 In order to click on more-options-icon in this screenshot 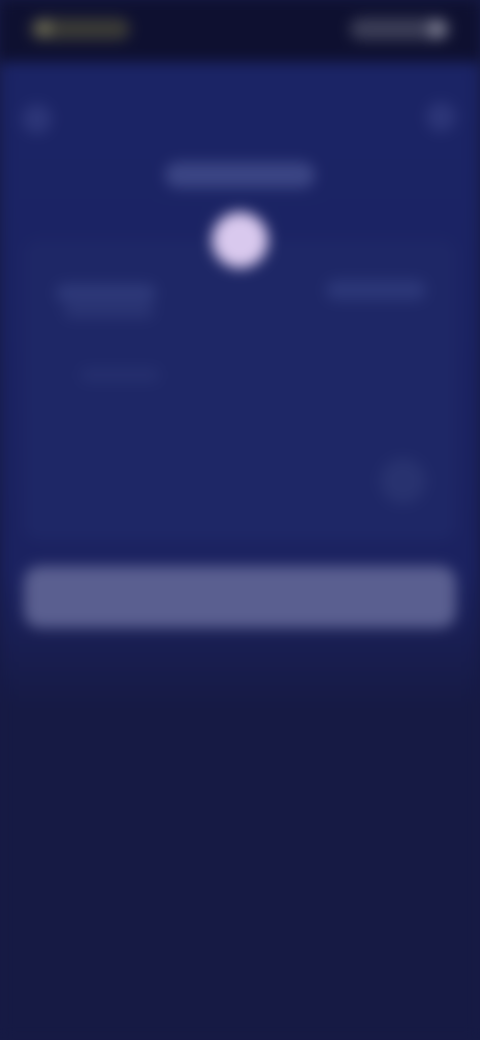, I will do `click(441, 117)`.